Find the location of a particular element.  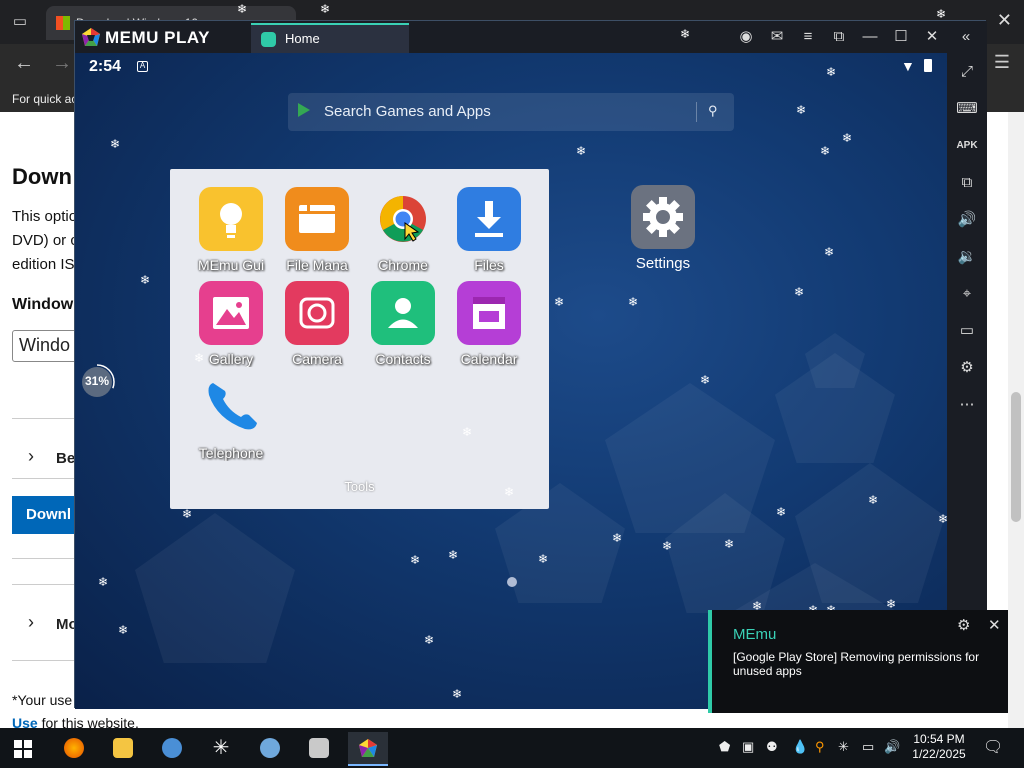

screen-control-icon: ⧉ is located at coordinates (839, 37).